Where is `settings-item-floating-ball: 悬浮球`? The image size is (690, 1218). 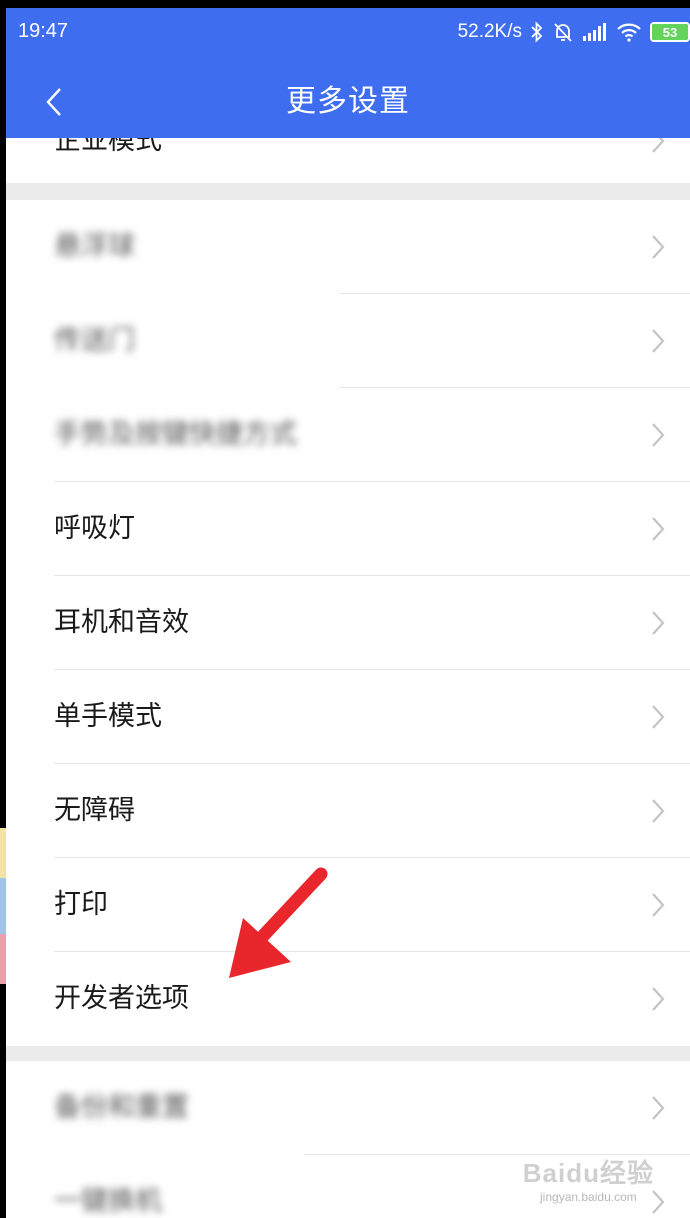 settings-item-floating-ball: 悬浮球 is located at coordinates (348, 247).